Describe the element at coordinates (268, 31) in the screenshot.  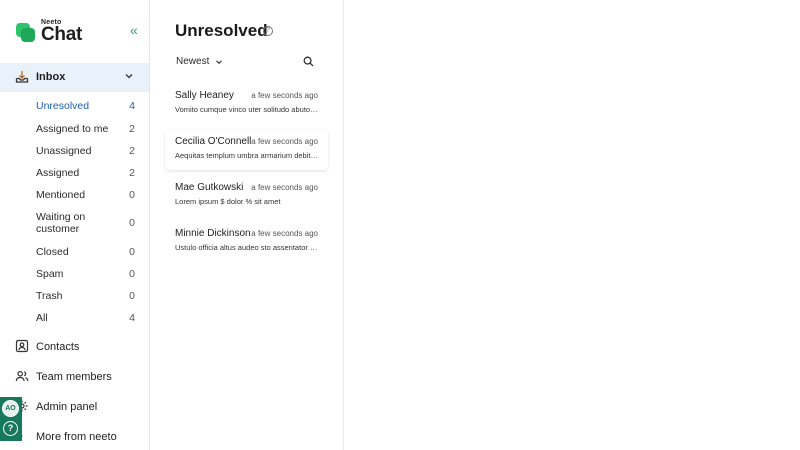
I see `help-question-icon: ?` at that location.